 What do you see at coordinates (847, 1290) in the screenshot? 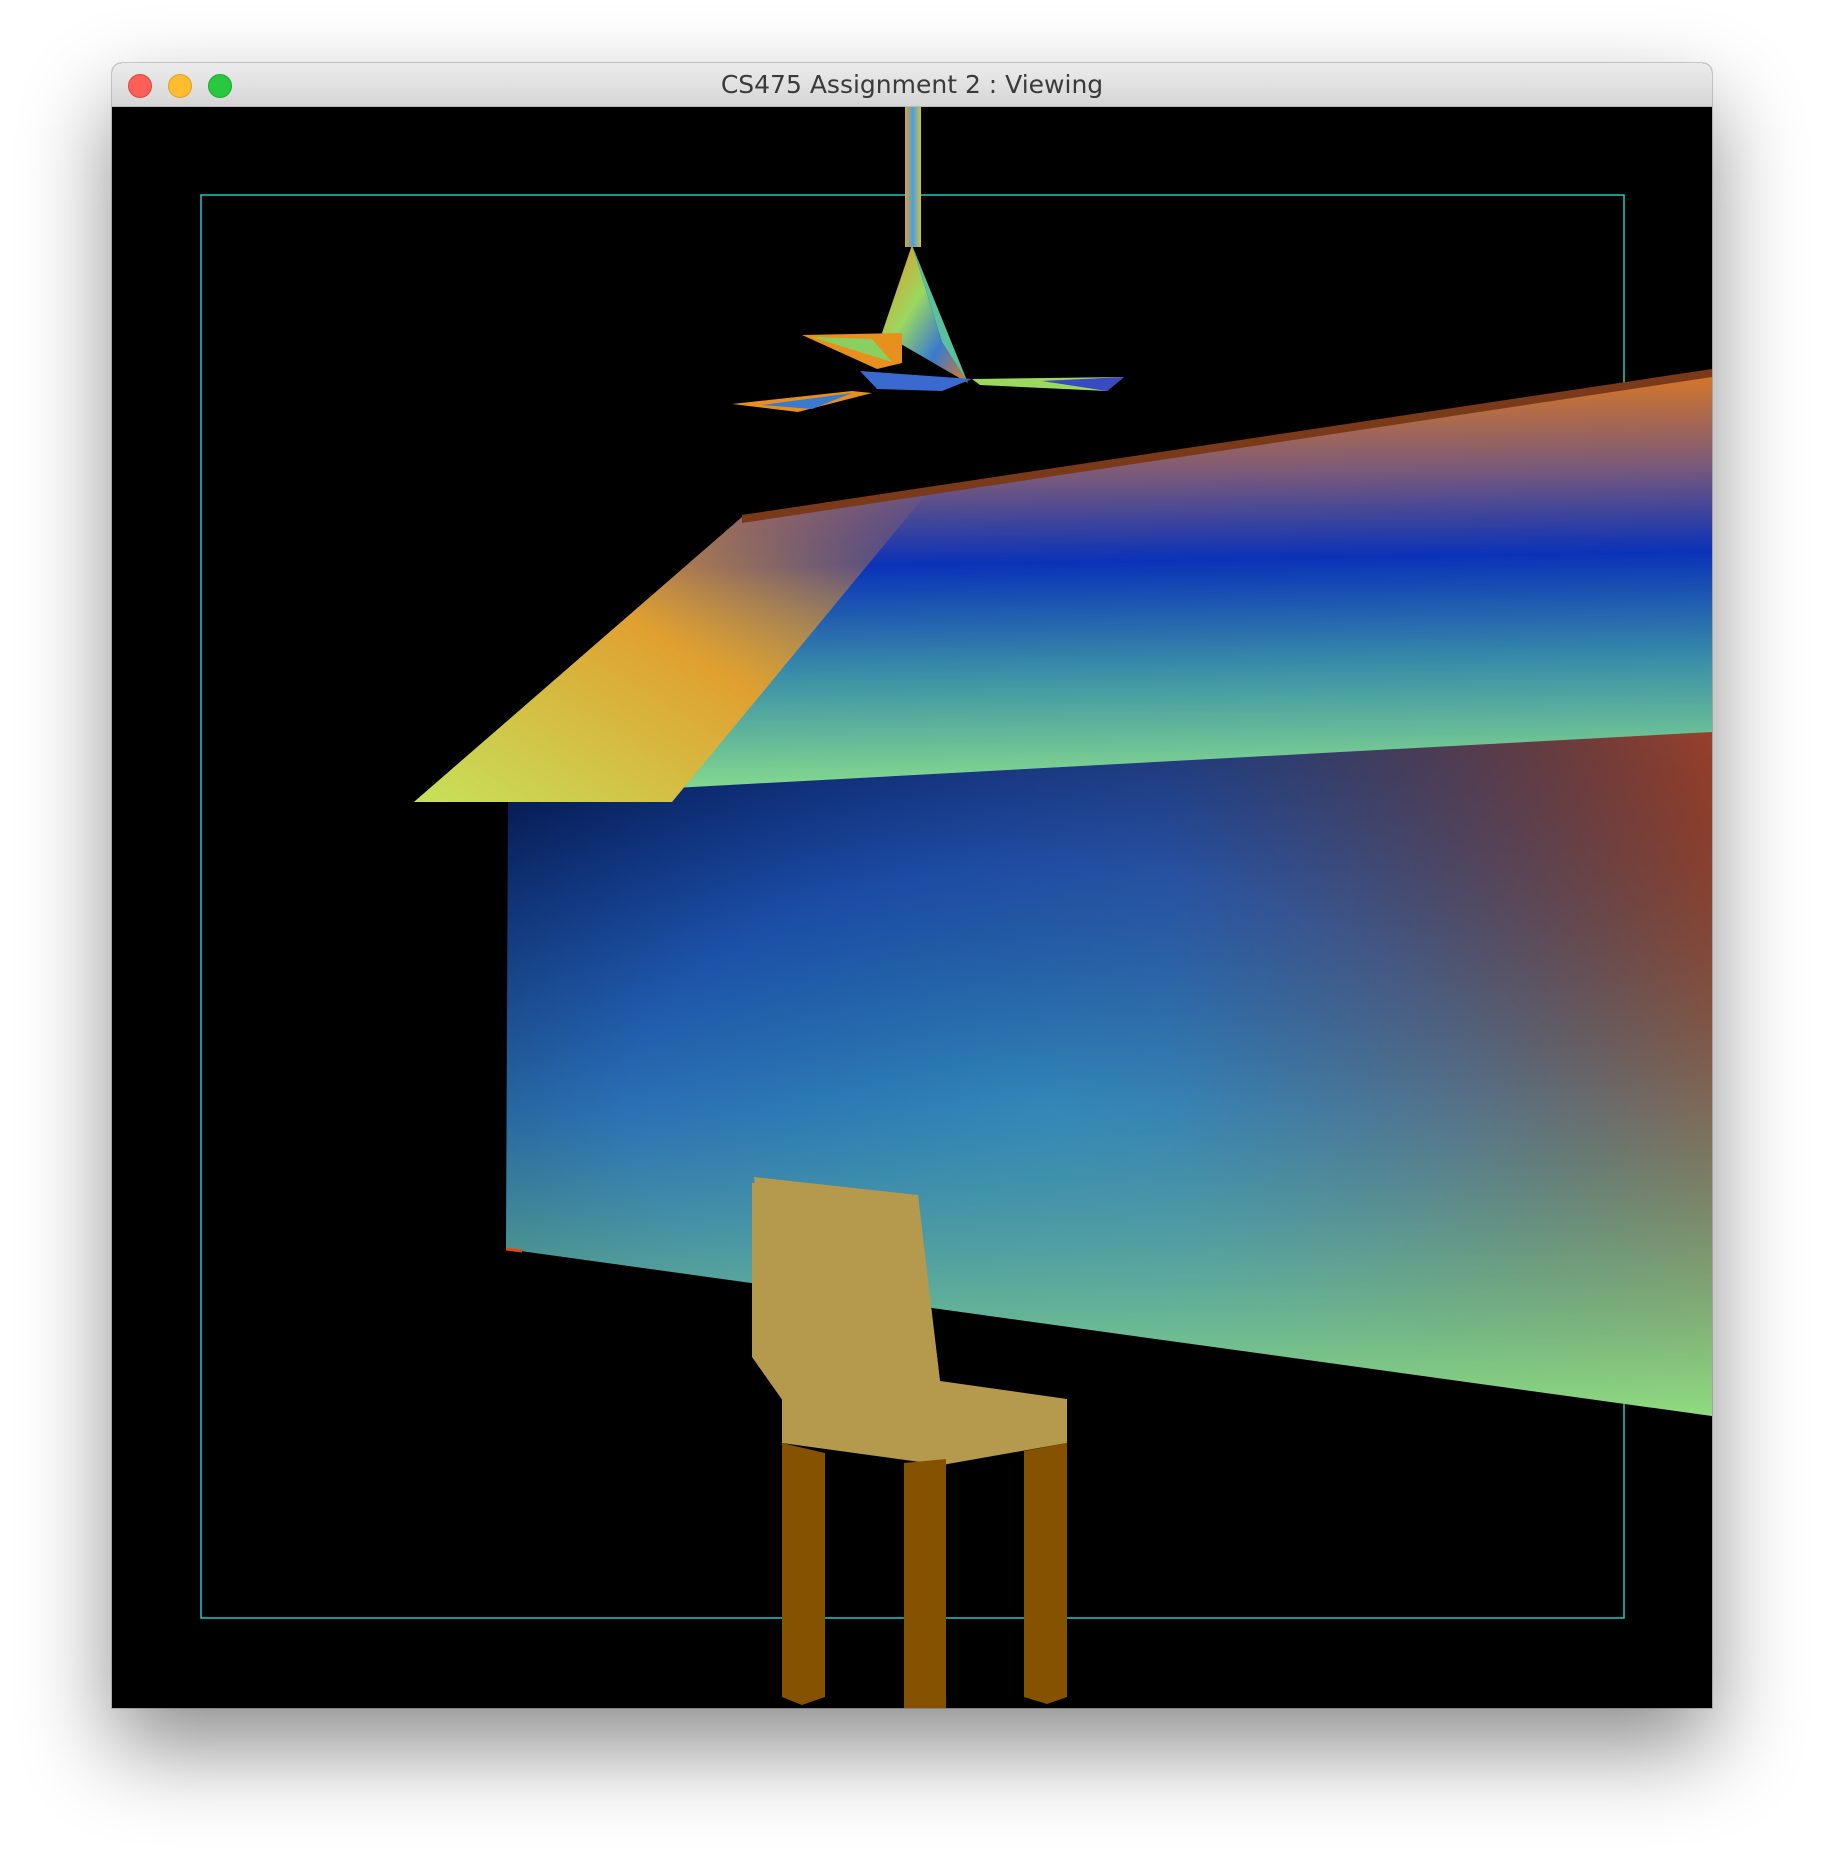
I see `chair-back-face` at bounding box center [847, 1290].